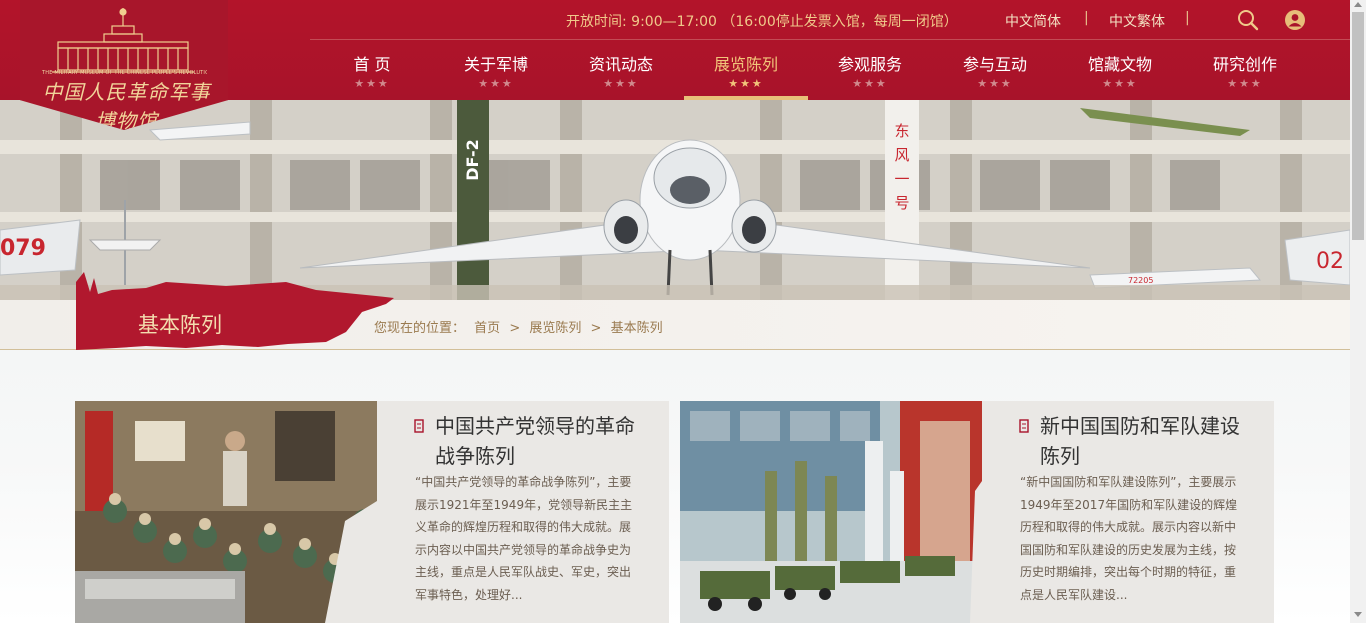 The width and height of the screenshot is (1366, 623). What do you see at coordinates (1248, 20) in the screenshot?
I see `search-icon` at bounding box center [1248, 20].